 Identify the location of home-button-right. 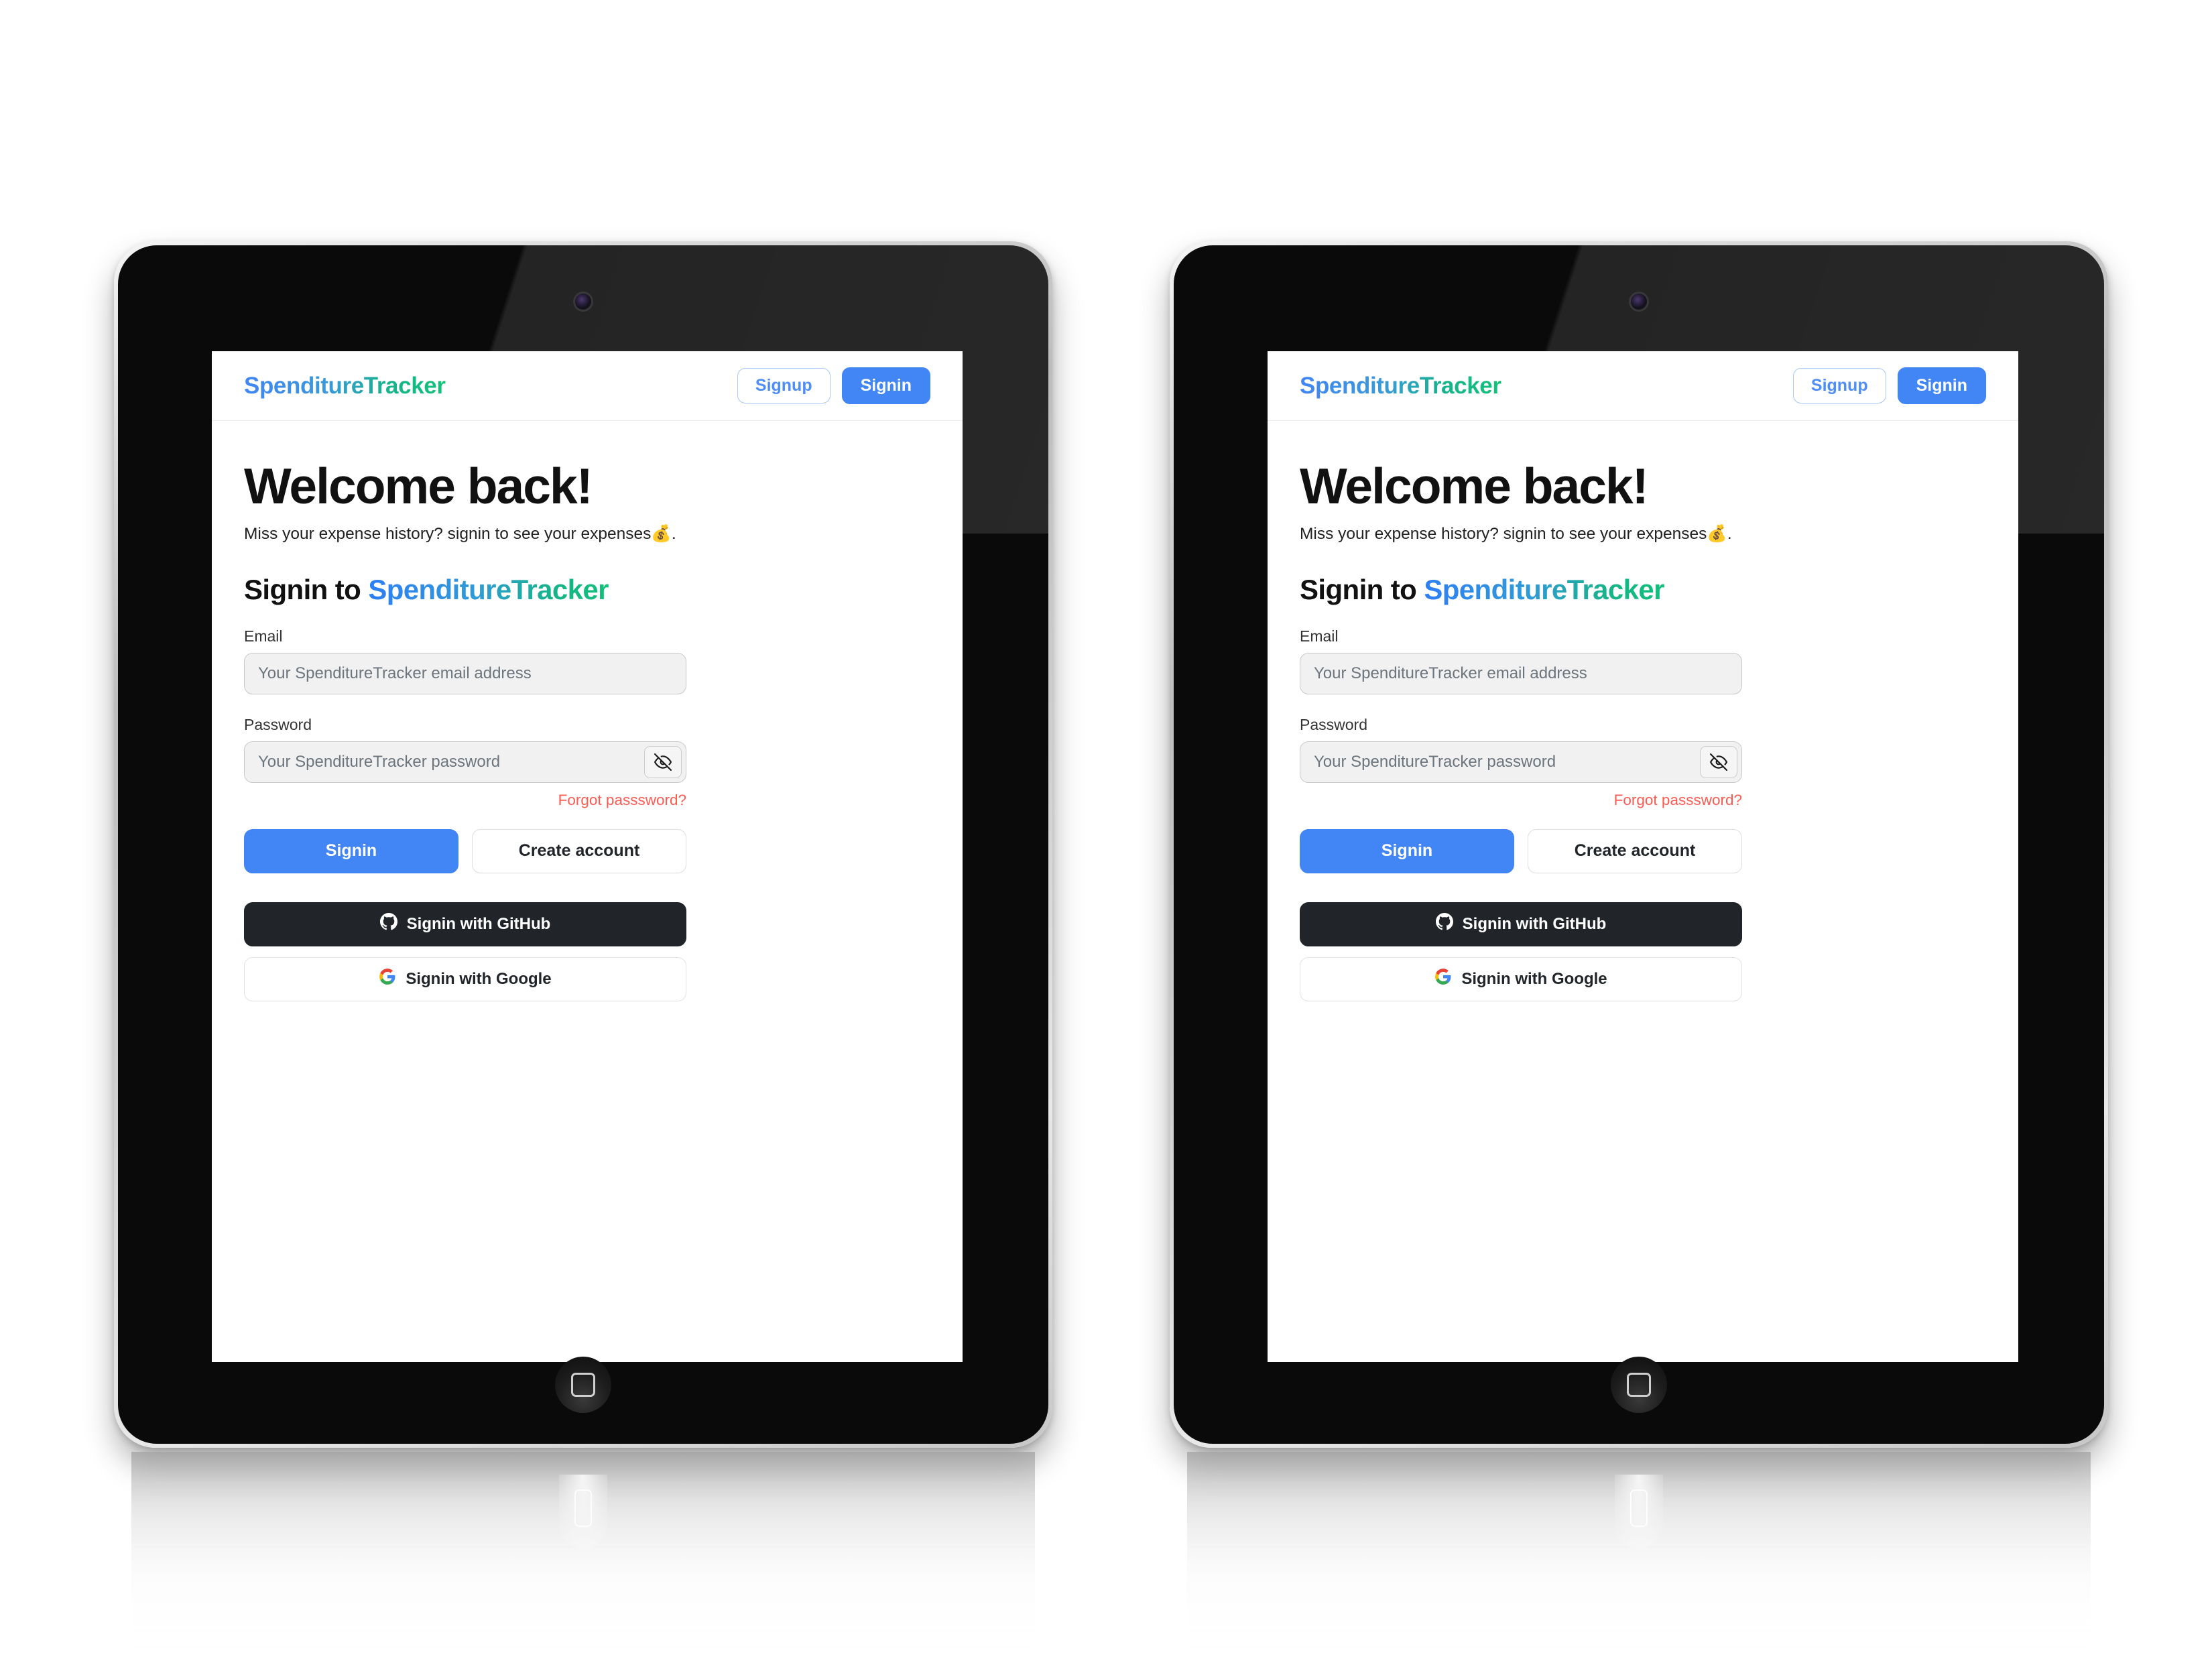
(1639, 1385).